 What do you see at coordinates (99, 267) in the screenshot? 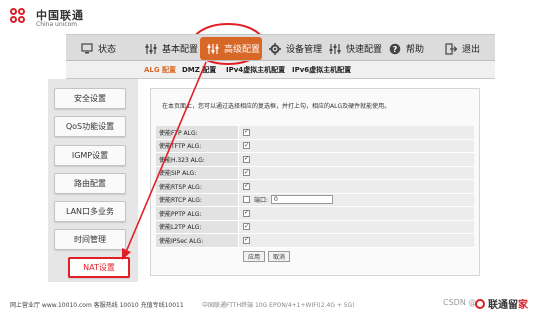
I see `sidebar-item-nat: NAT设置` at bounding box center [99, 267].